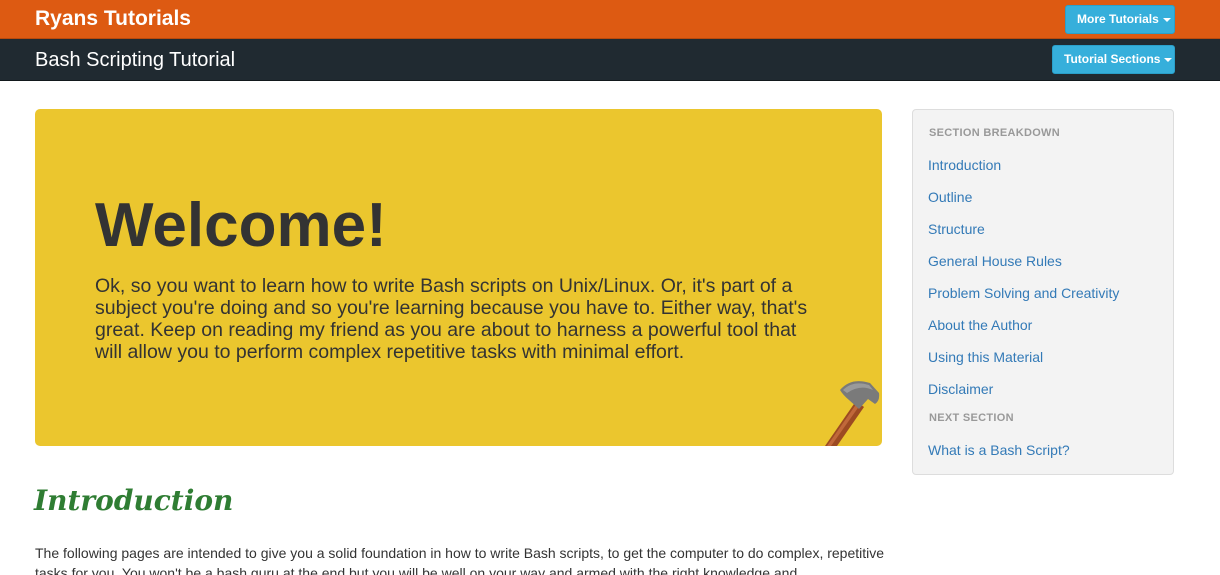  Describe the element at coordinates (135, 60) in the screenshot. I see `tutorial-title: Bash Scripting Tutorial` at that location.